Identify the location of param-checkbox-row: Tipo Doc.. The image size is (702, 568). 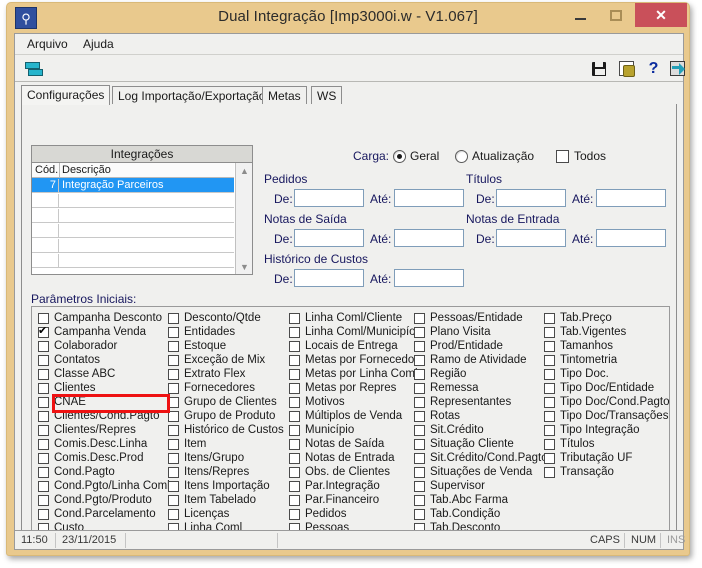
(606, 375).